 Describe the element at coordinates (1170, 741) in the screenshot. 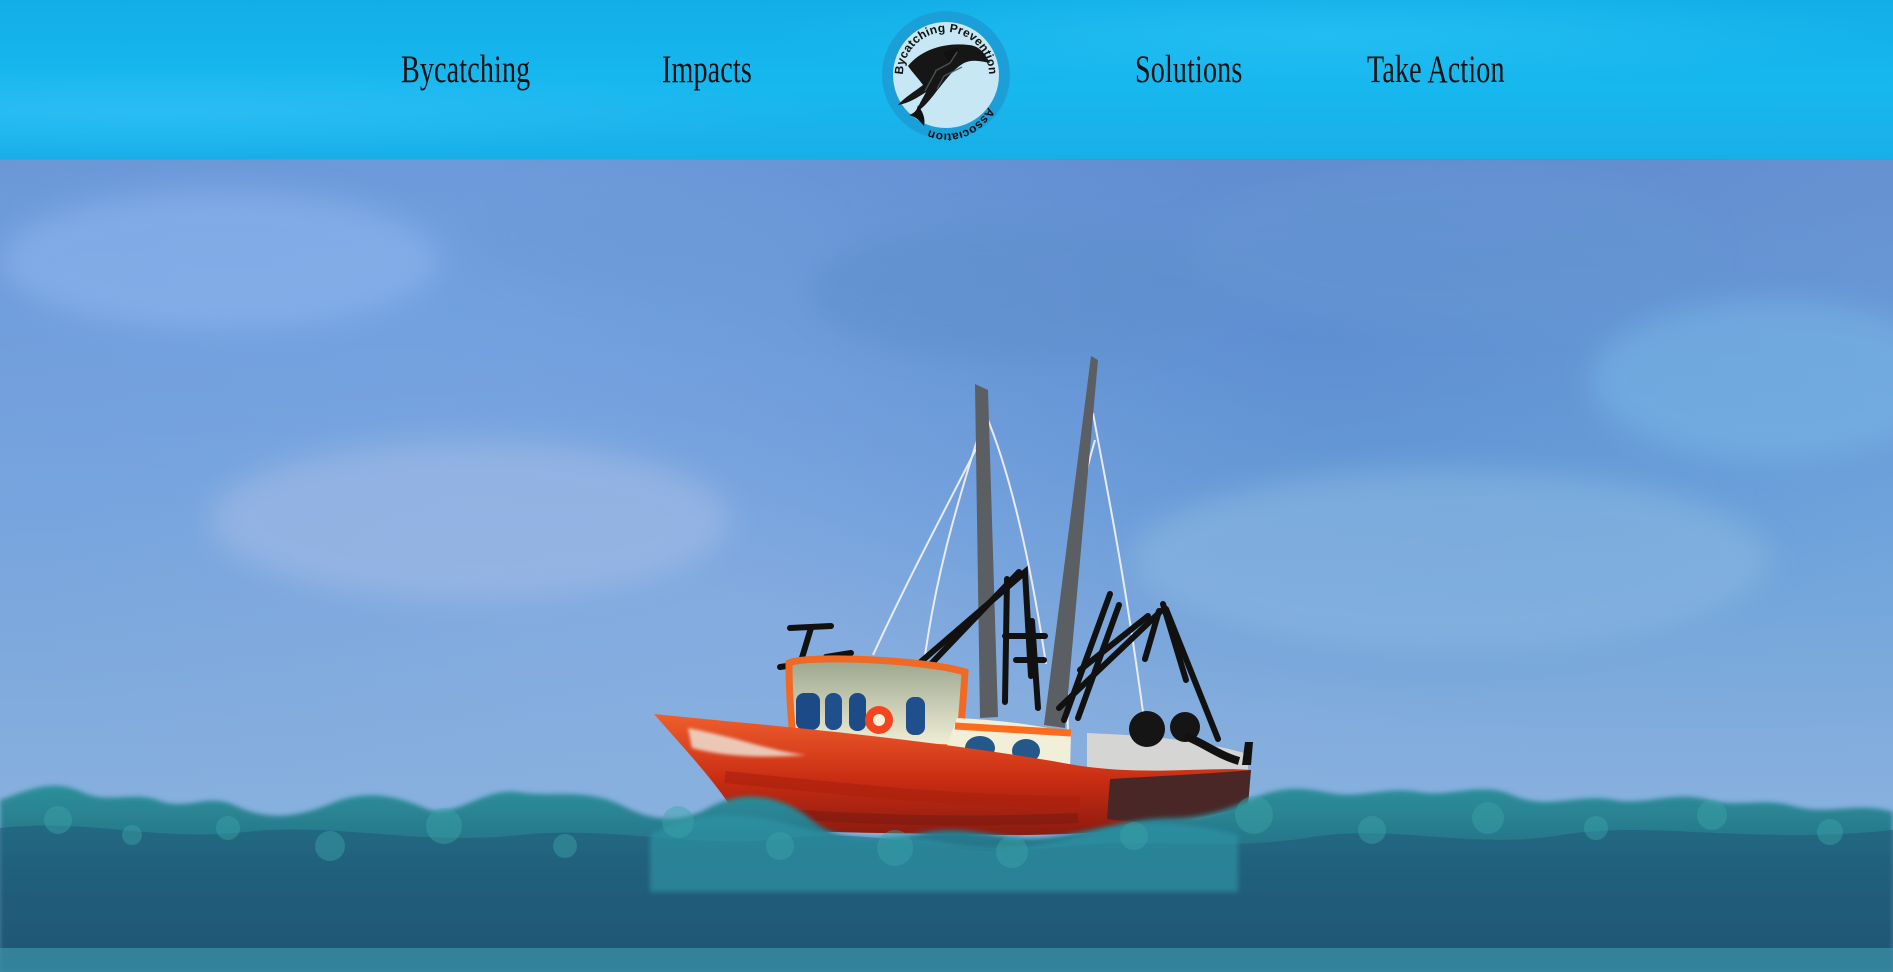

I see `deck-equipment` at that location.